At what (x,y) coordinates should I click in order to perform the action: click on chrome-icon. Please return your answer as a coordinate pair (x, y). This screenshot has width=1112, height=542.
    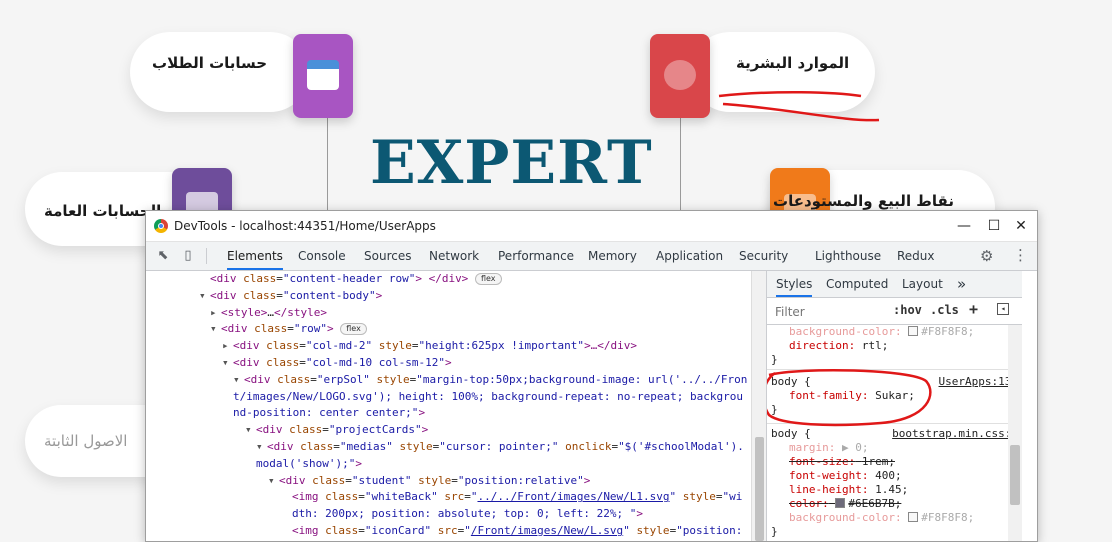
    Looking at the image, I should click on (161, 226).